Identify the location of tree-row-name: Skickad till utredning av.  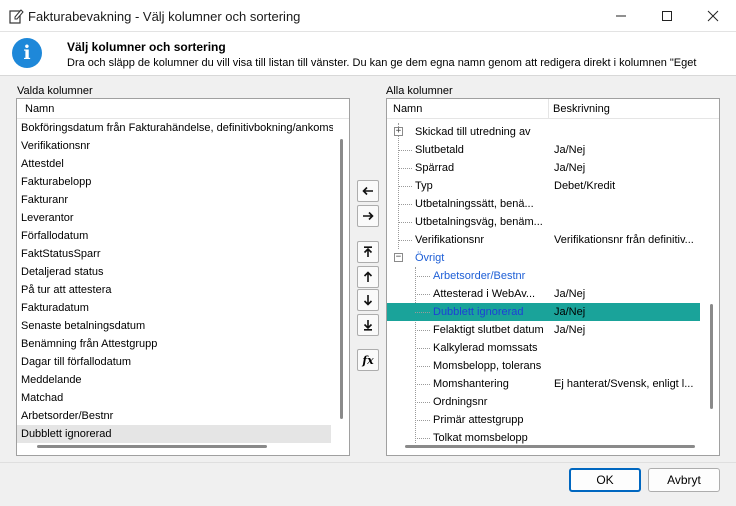
(473, 132).